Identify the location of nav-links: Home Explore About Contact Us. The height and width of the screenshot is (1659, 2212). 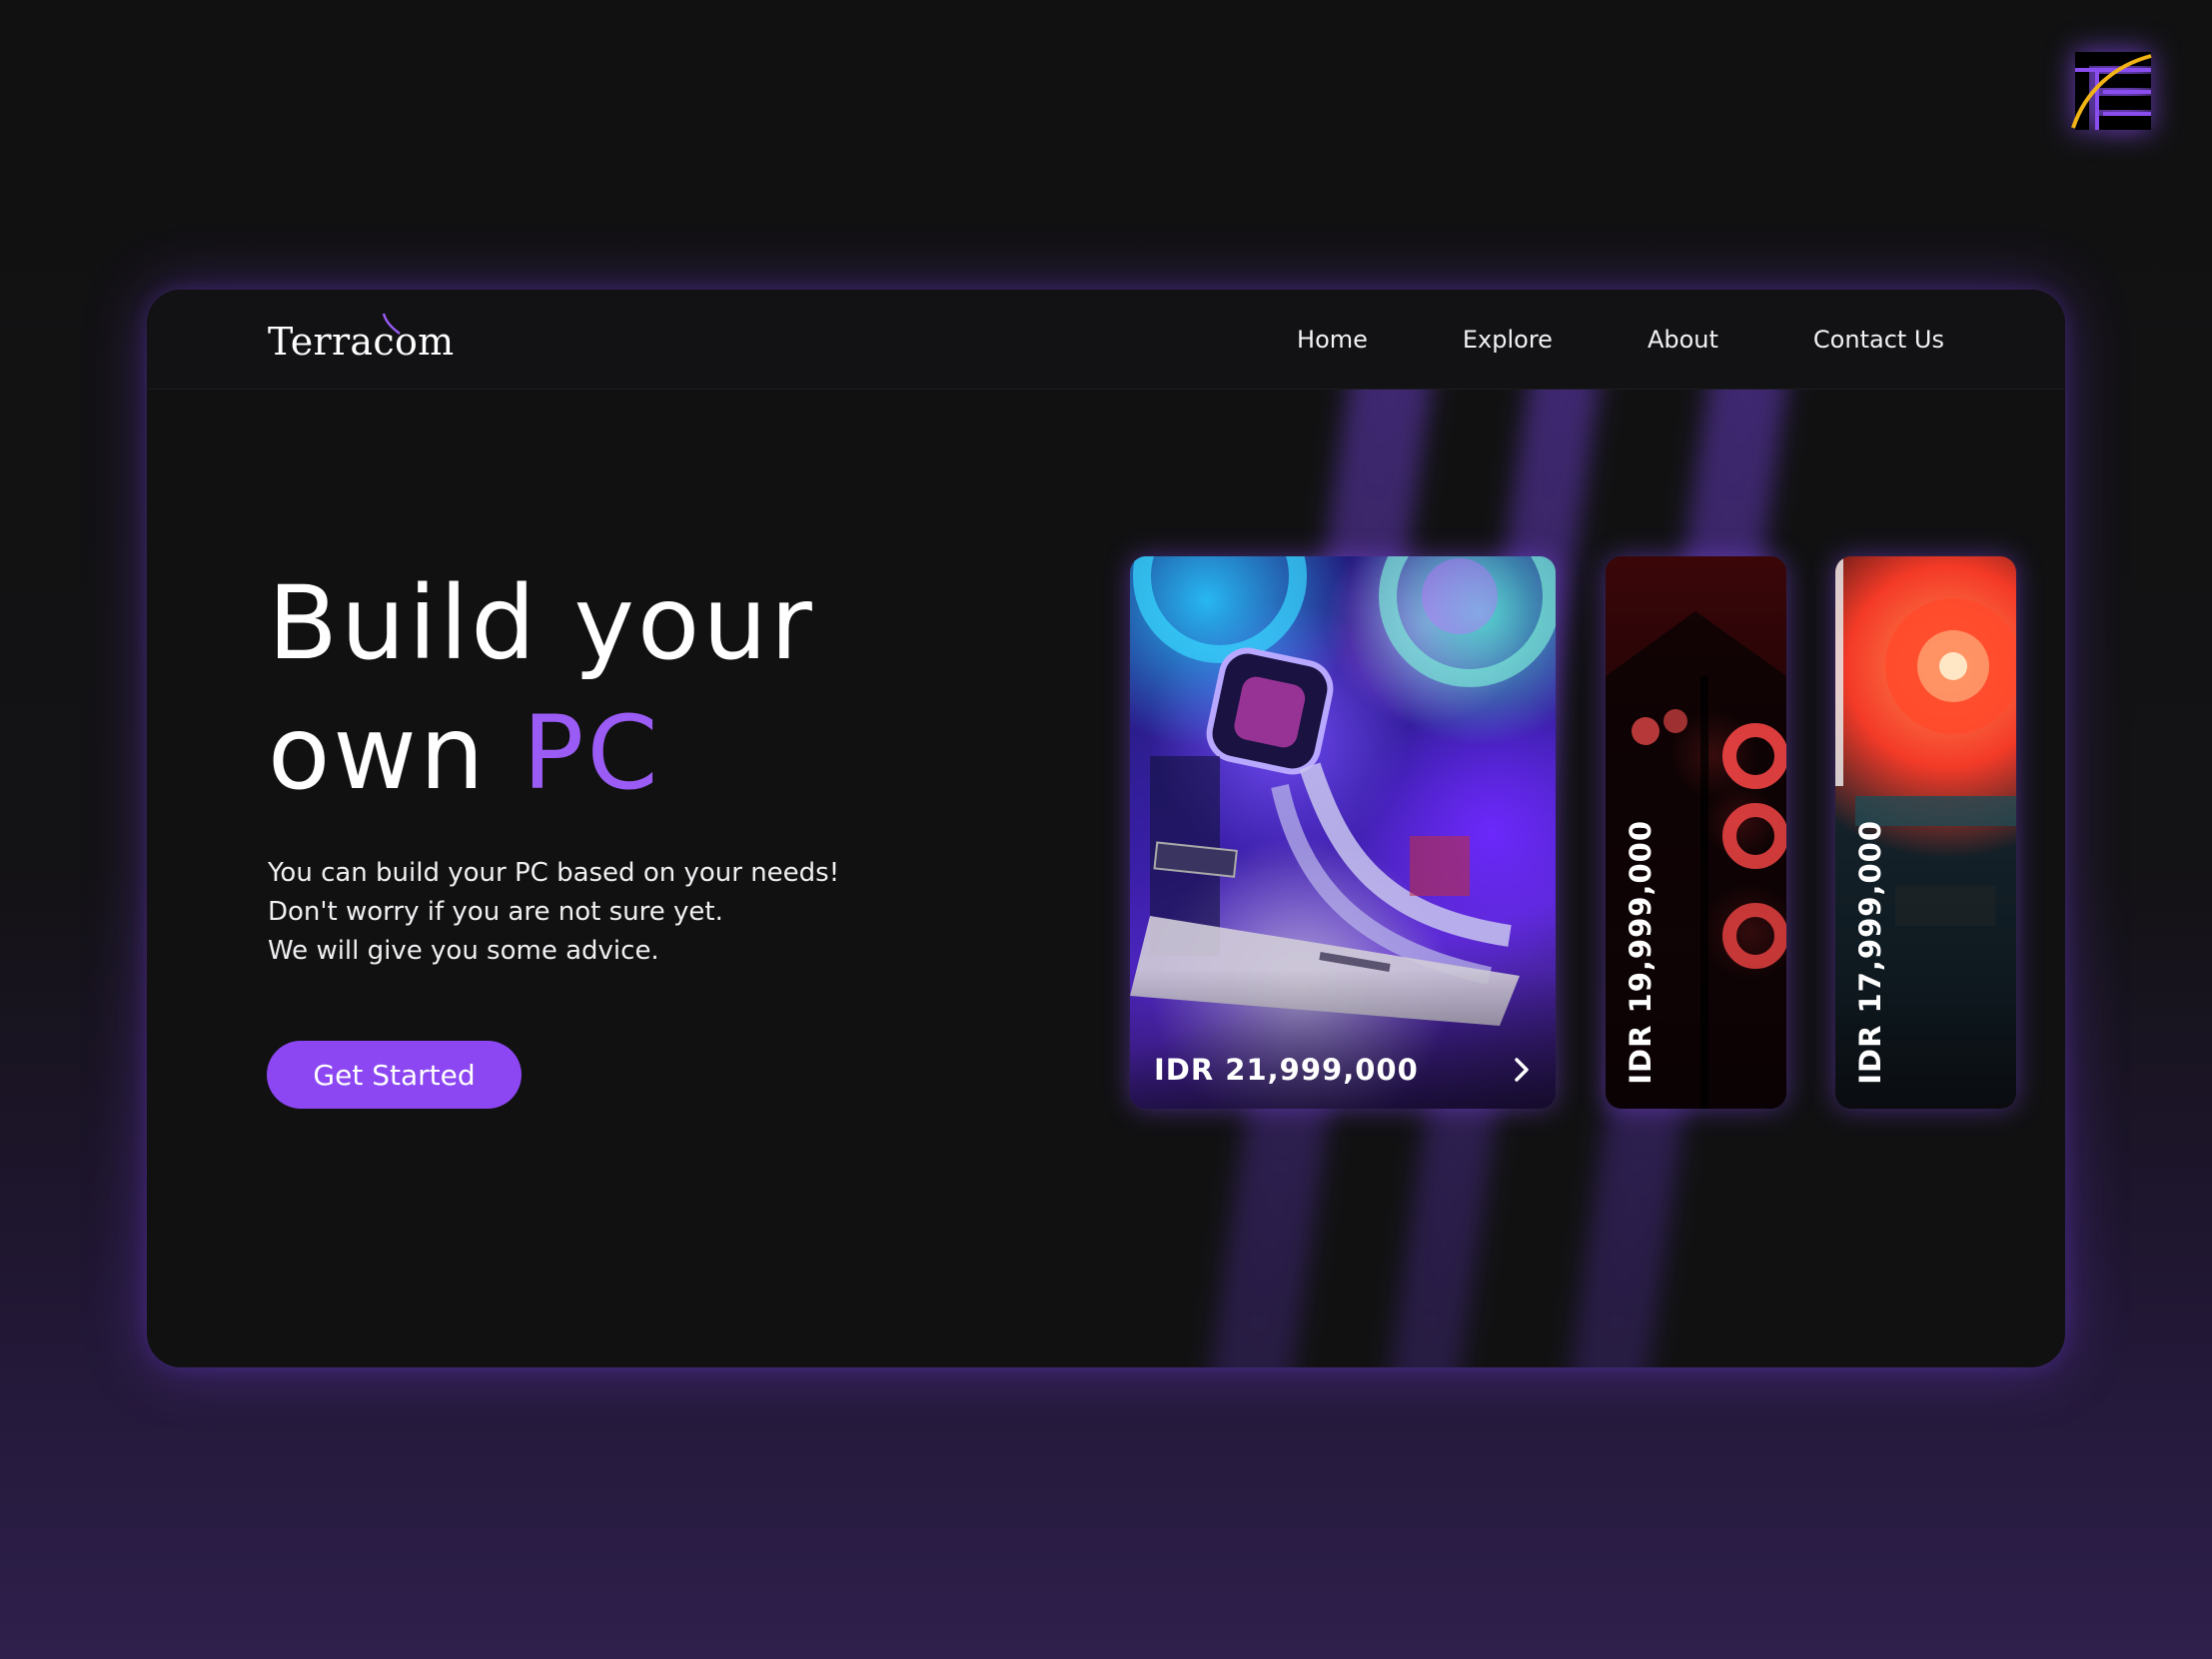
(1620, 340).